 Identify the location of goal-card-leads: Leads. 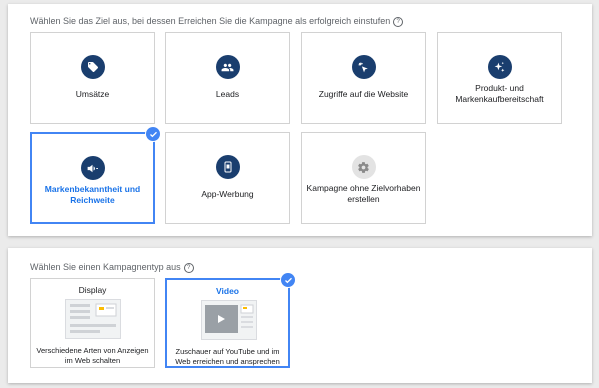
(227, 78).